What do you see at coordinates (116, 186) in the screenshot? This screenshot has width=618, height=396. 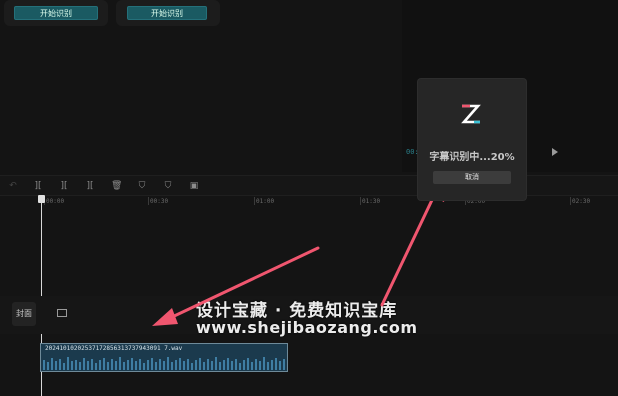 I see `delete-icon: 🗑` at bounding box center [116, 186].